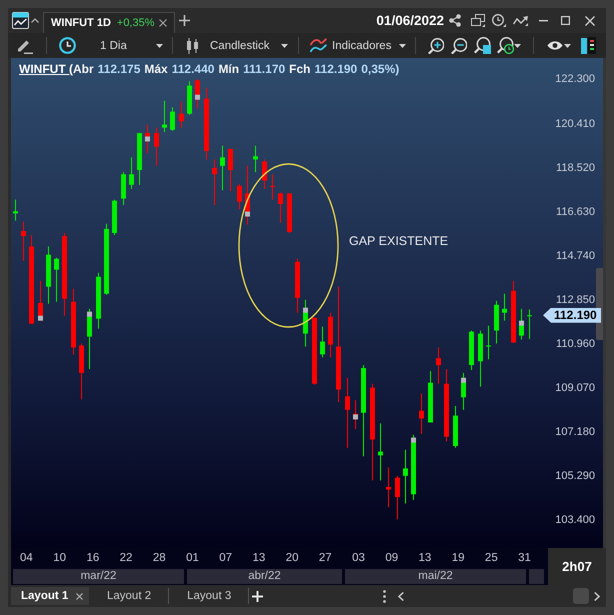 The height and width of the screenshot is (615, 614). I want to click on color-bars-icon, so click(588, 45).